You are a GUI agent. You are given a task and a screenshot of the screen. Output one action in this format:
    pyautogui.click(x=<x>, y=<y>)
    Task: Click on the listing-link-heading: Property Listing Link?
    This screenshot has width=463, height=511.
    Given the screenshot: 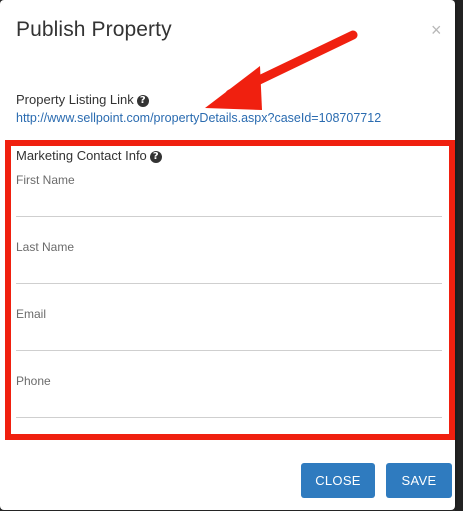 What is the action you would take?
    pyautogui.click(x=82, y=99)
    